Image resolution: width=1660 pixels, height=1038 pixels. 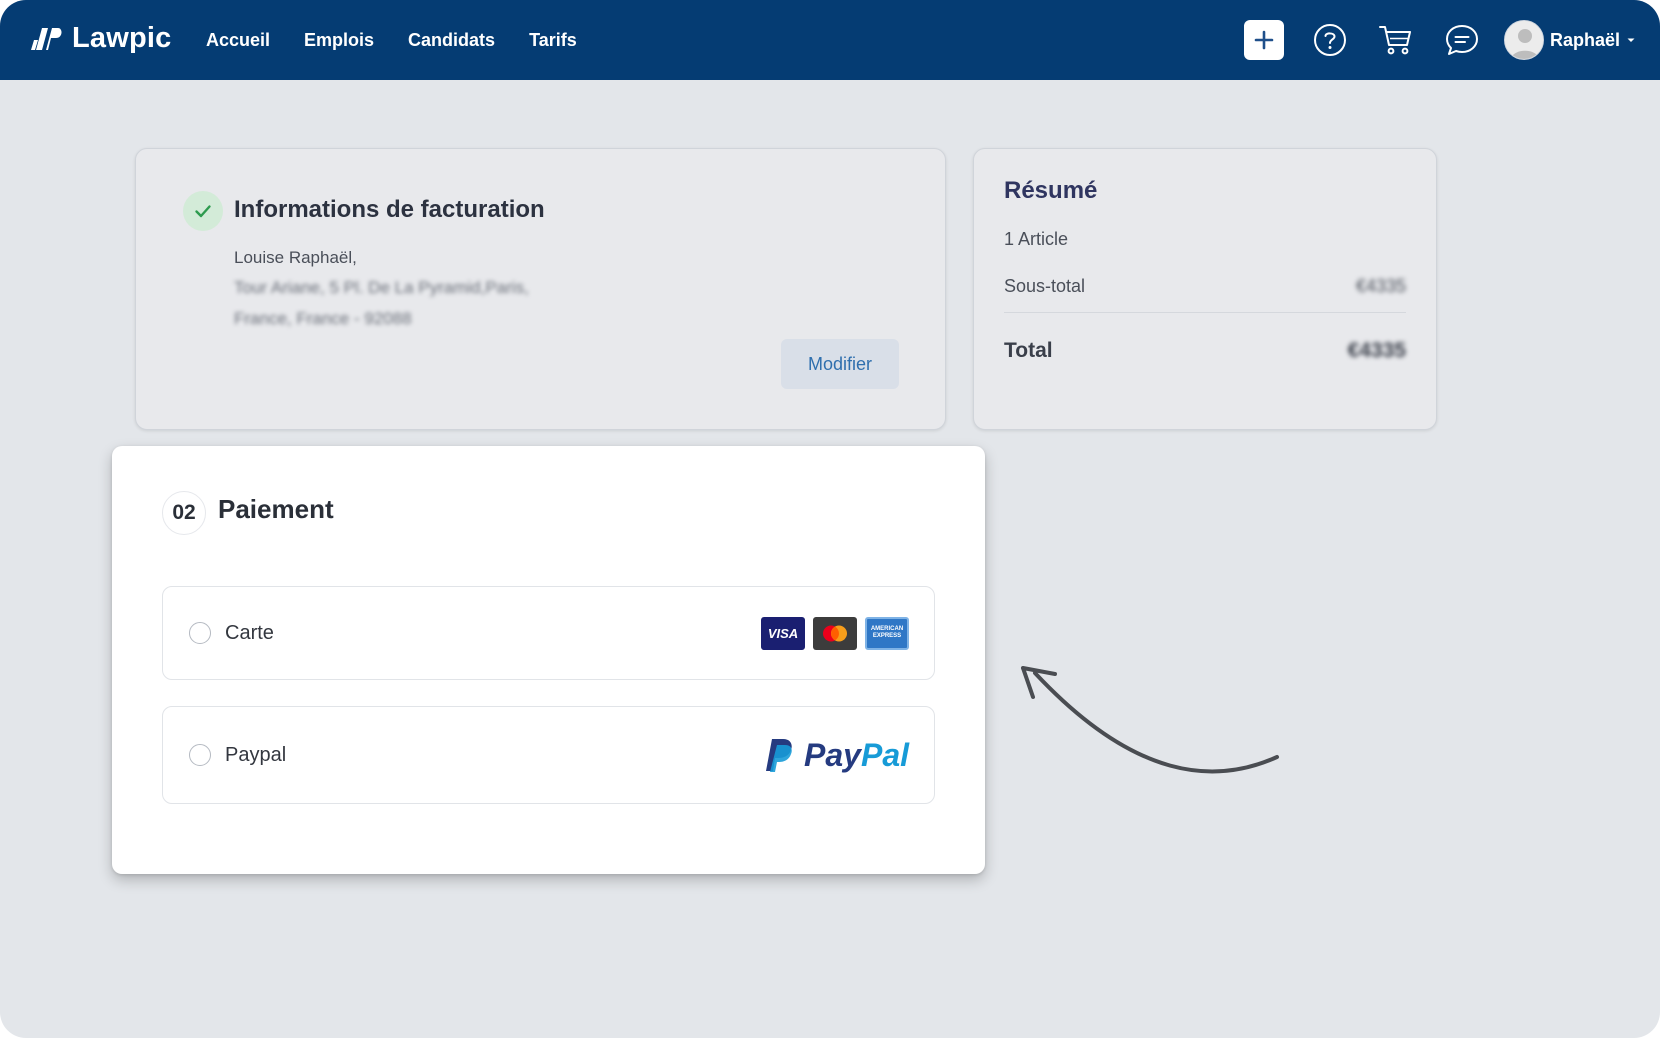 What do you see at coordinates (200, 633) in the screenshot?
I see `card-radio` at bounding box center [200, 633].